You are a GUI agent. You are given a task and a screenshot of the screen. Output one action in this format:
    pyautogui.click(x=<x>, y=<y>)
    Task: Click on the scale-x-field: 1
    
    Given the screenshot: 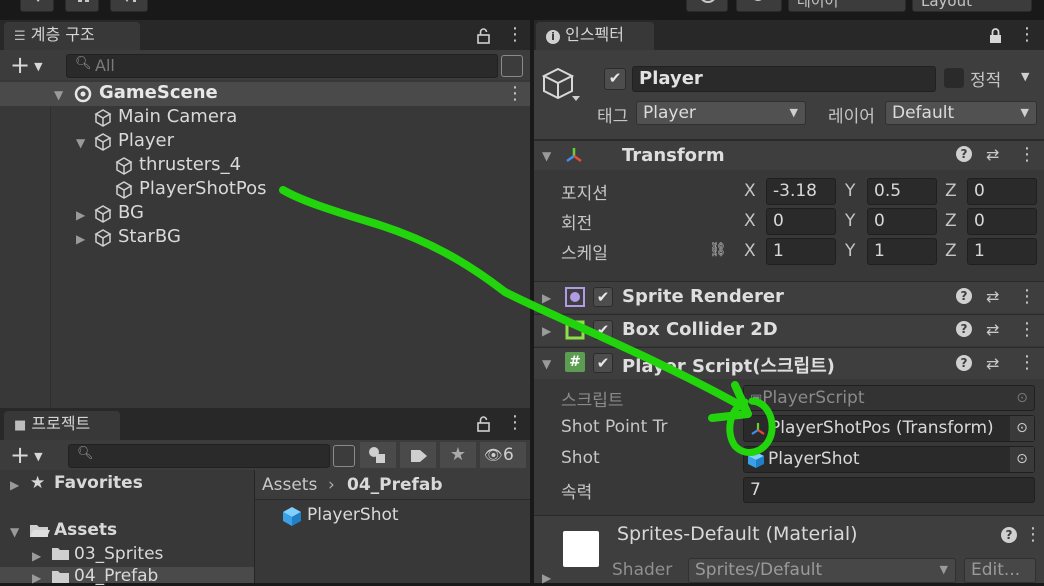 What is the action you would take?
    pyautogui.click(x=801, y=251)
    